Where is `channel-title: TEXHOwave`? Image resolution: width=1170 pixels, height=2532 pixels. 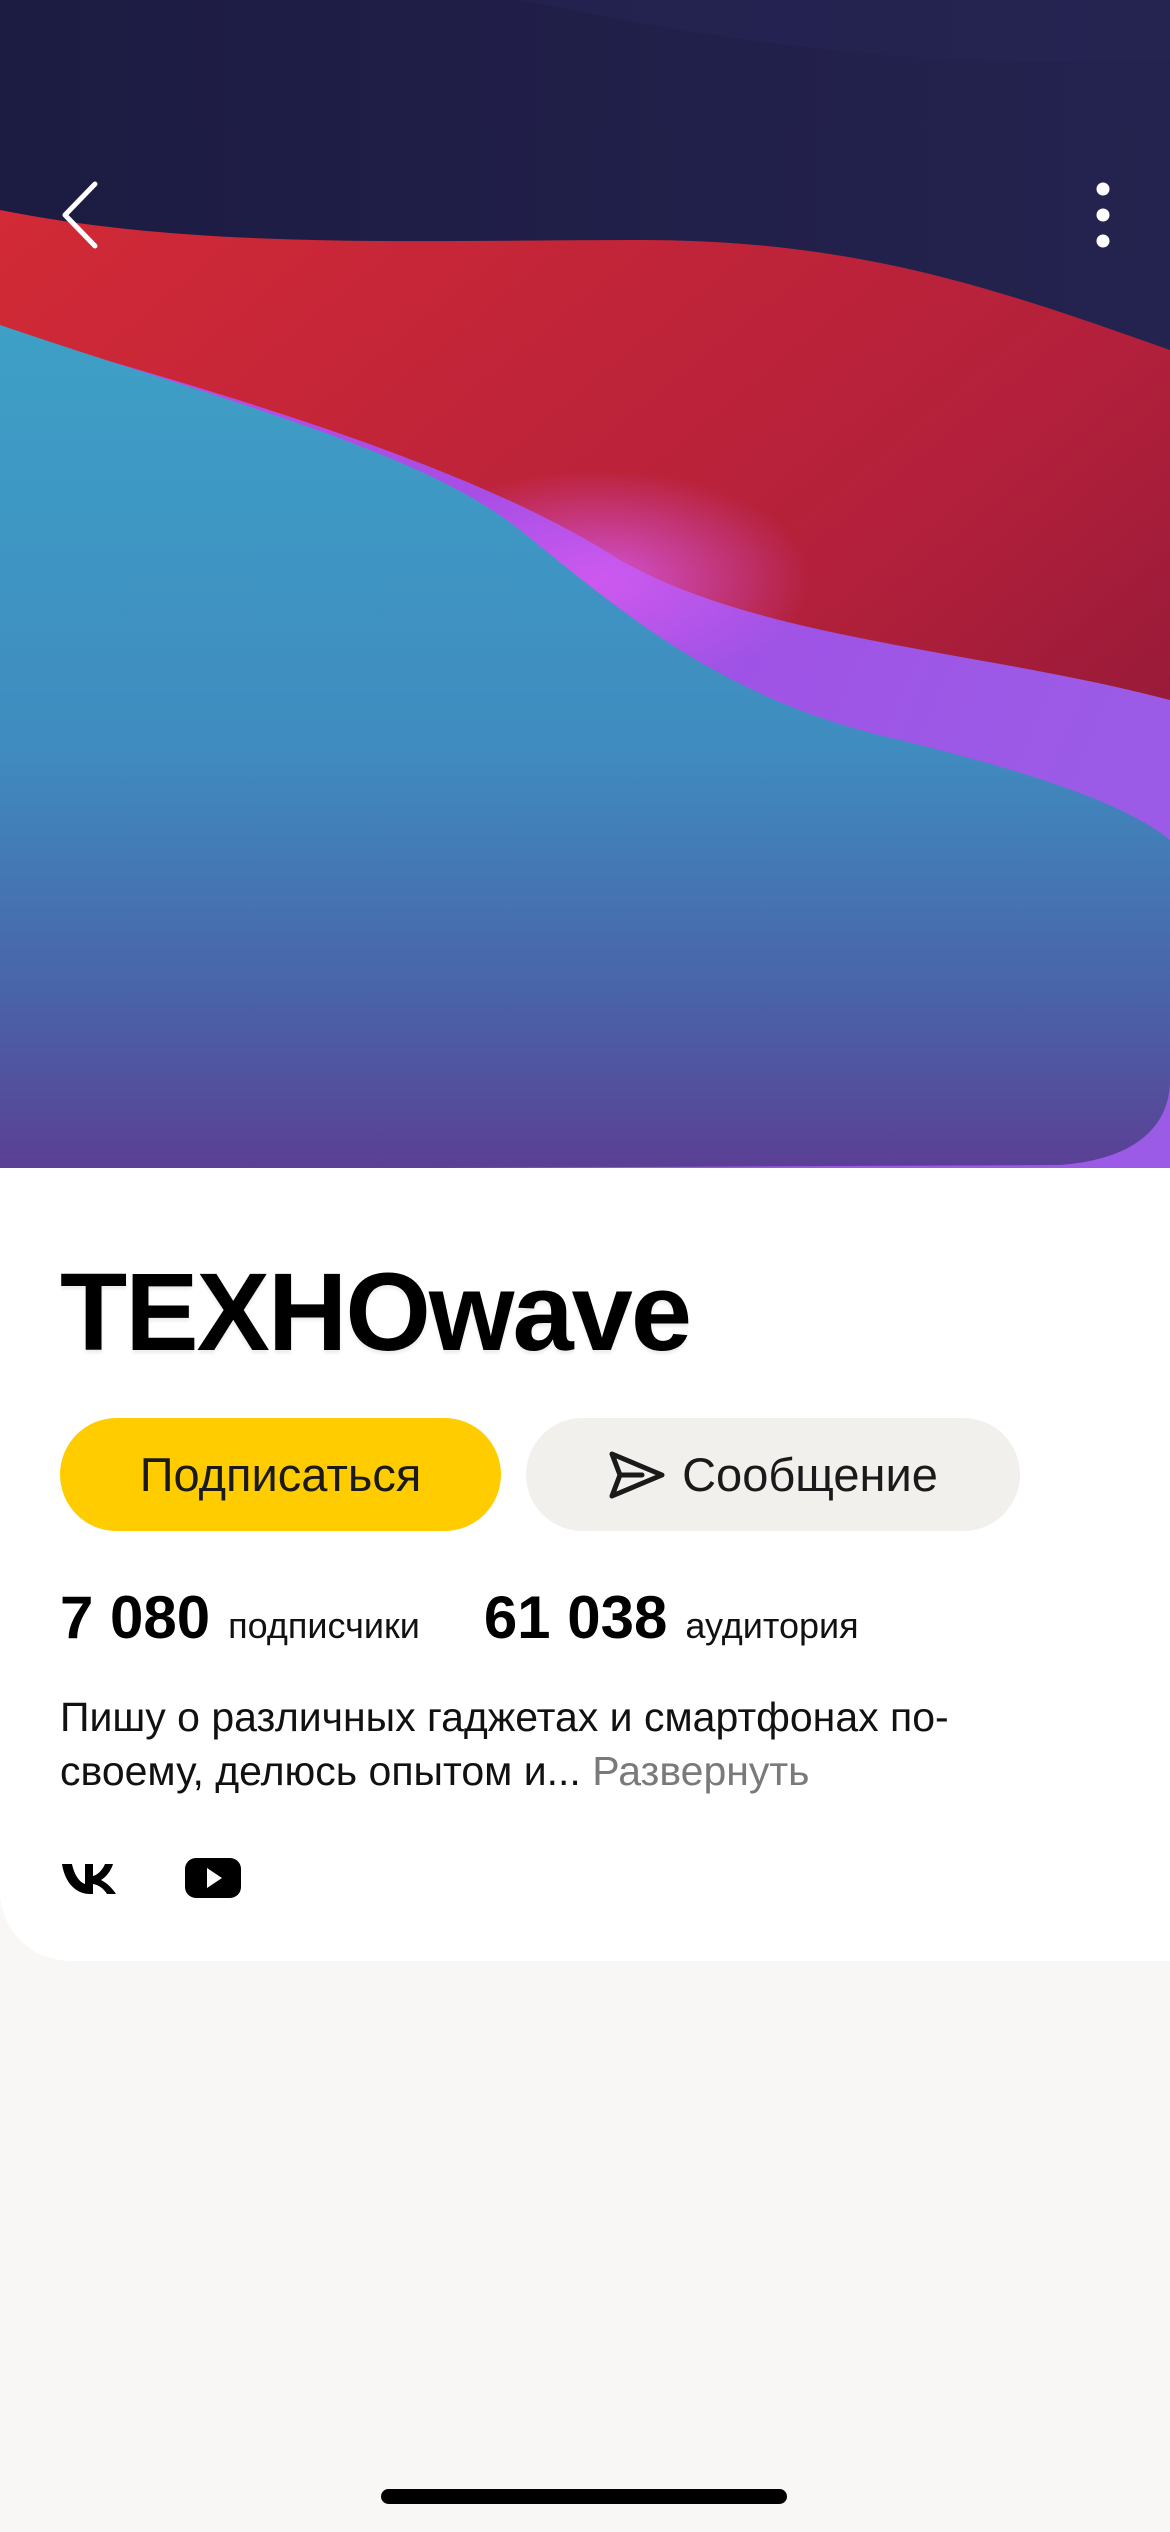
channel-title: TEXHOwave is located at coordinates (376, 1312).